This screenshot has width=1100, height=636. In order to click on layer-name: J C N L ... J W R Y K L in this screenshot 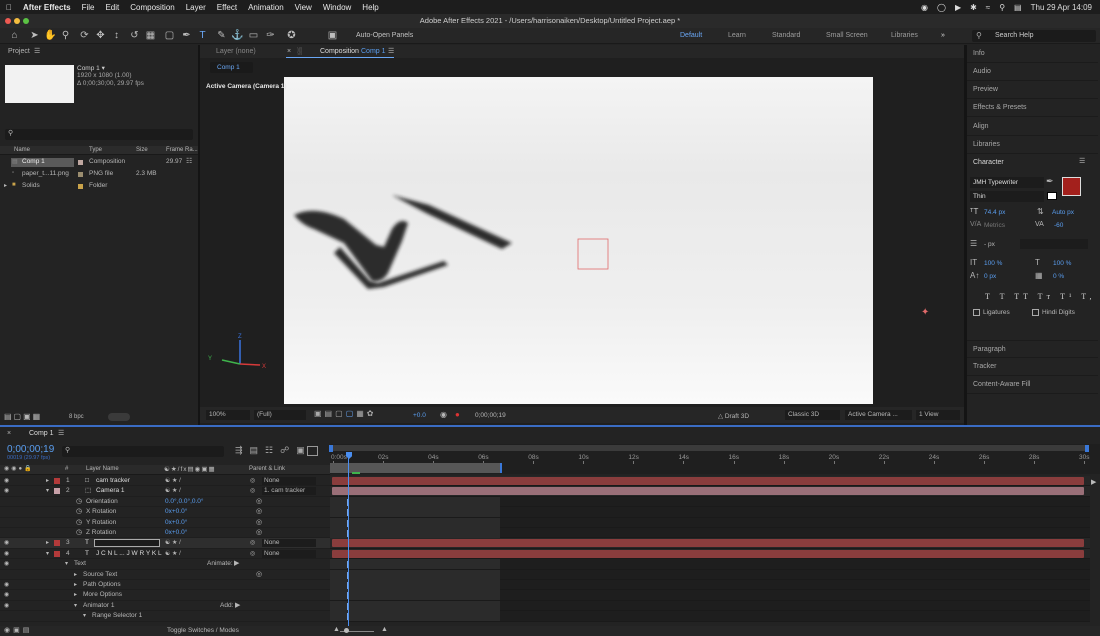, I will do `click(129, 554)`.